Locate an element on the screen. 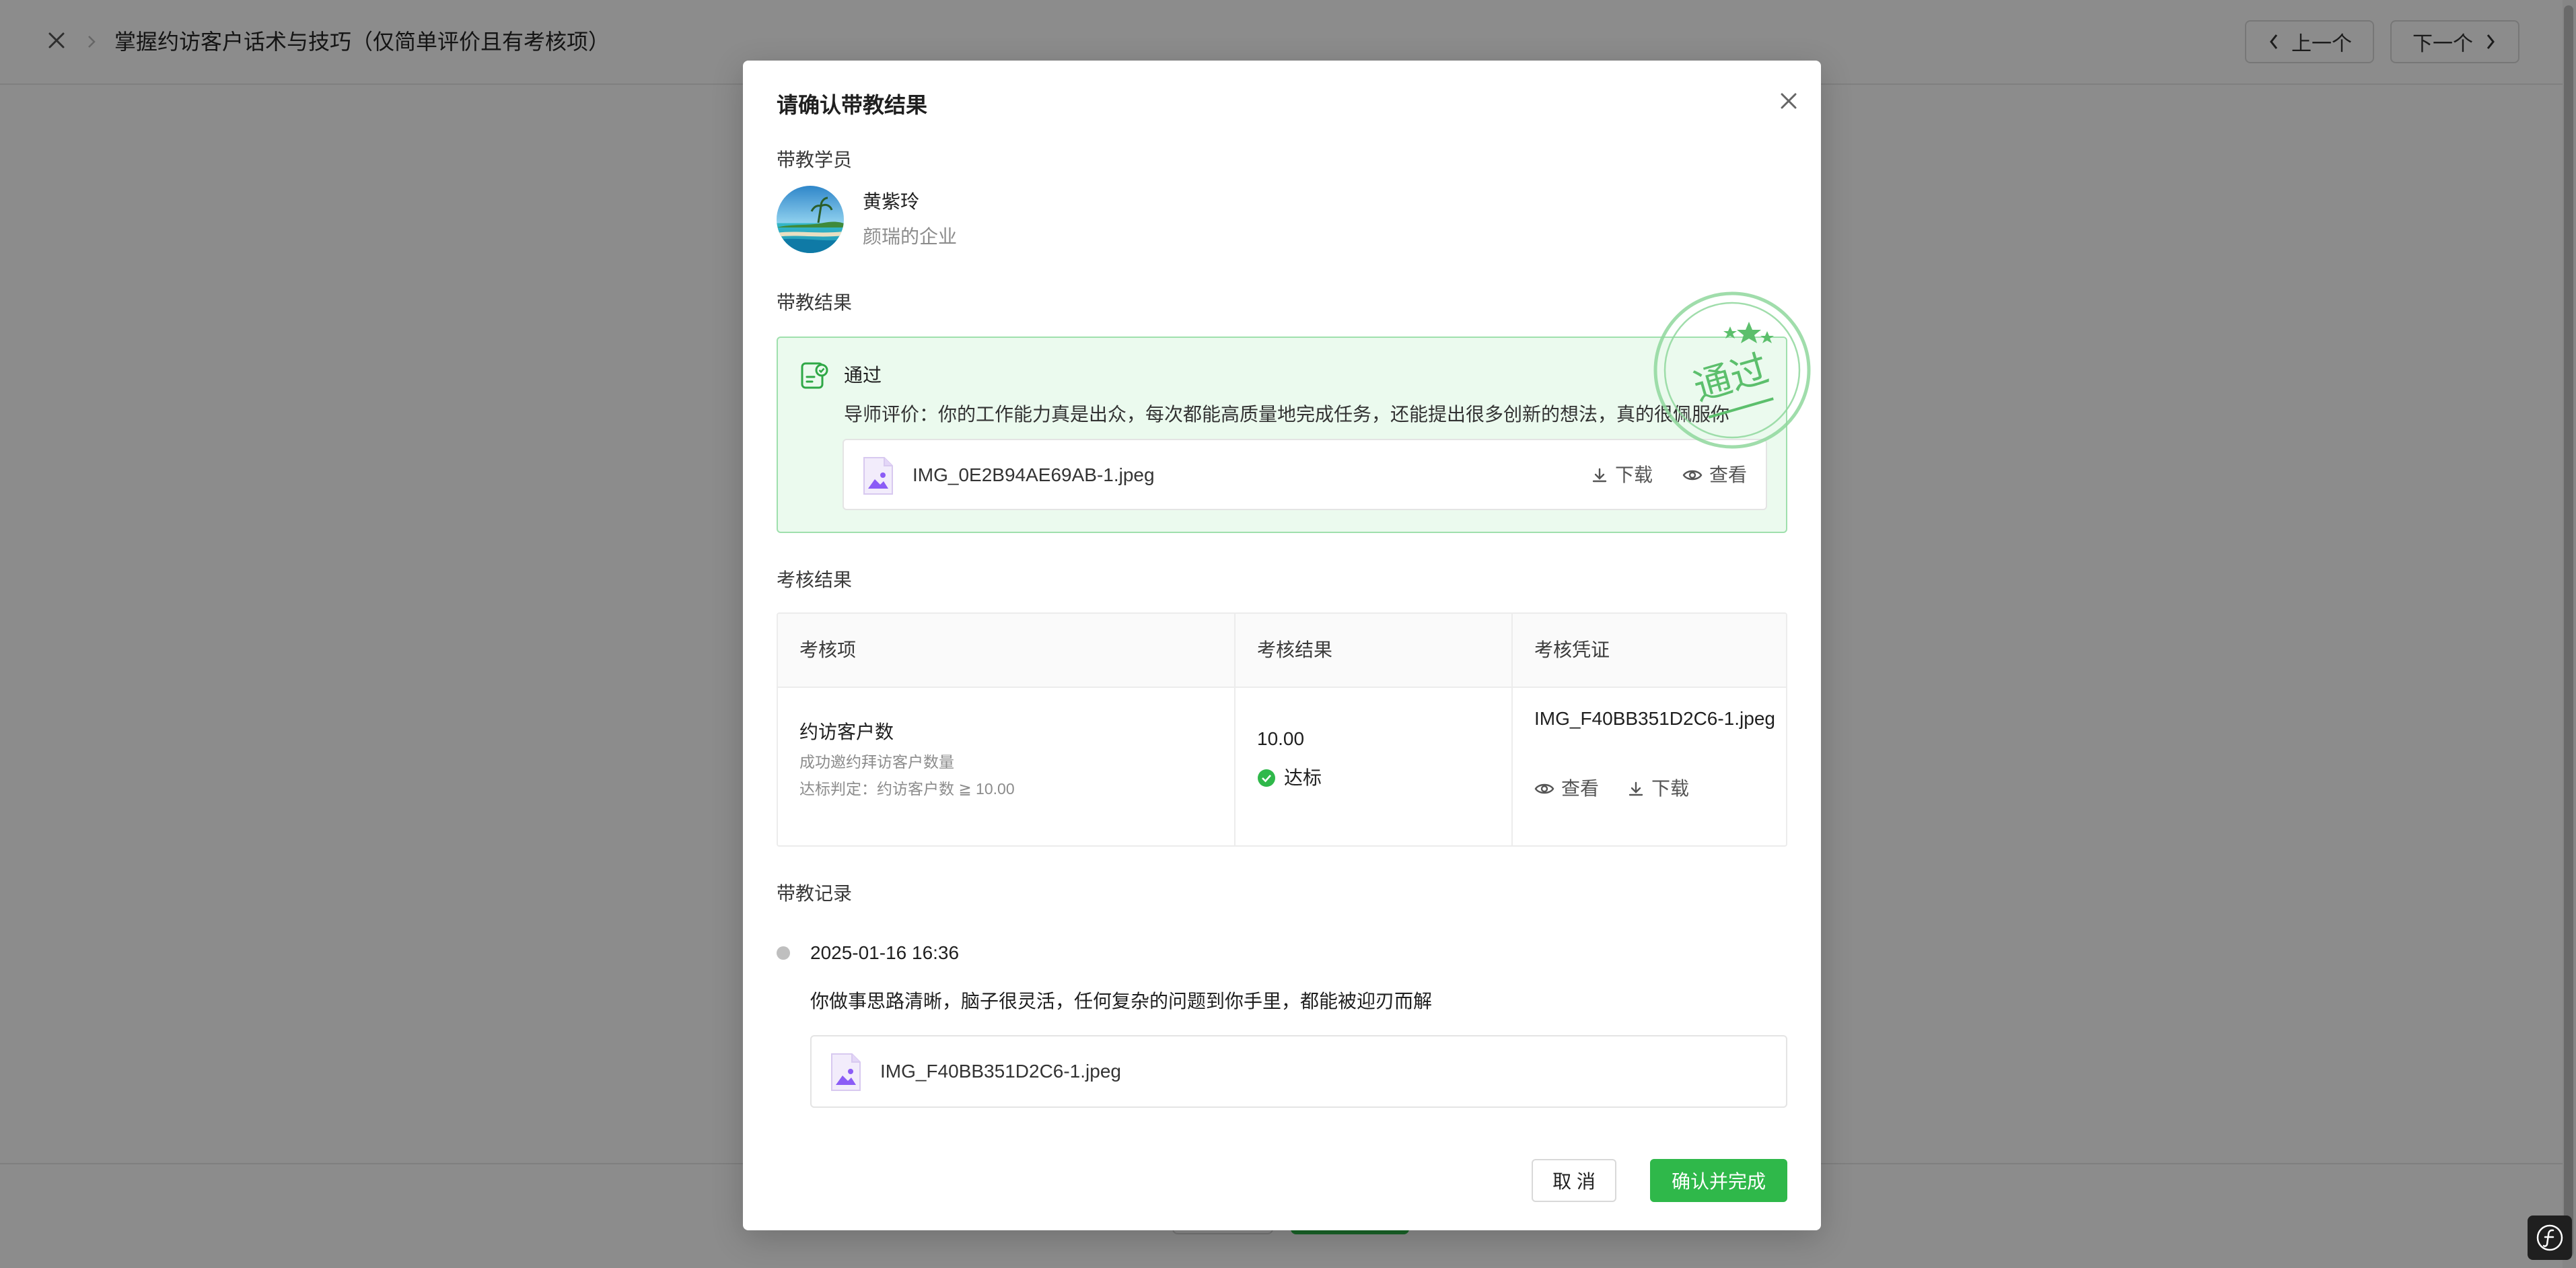 The height and width of the screenshot is (1268, 2576). exam-status-badge: 达标 is located at coordinates (1289, 778).